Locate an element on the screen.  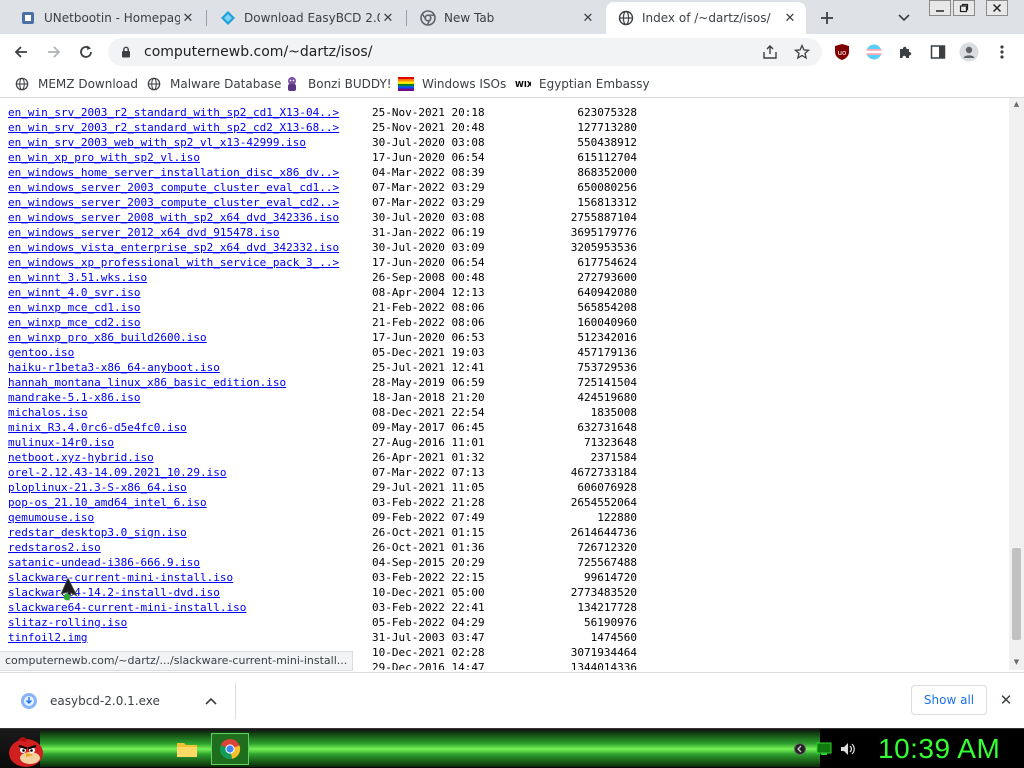
show-all-button: Show all is located at coordinates (949, 700).